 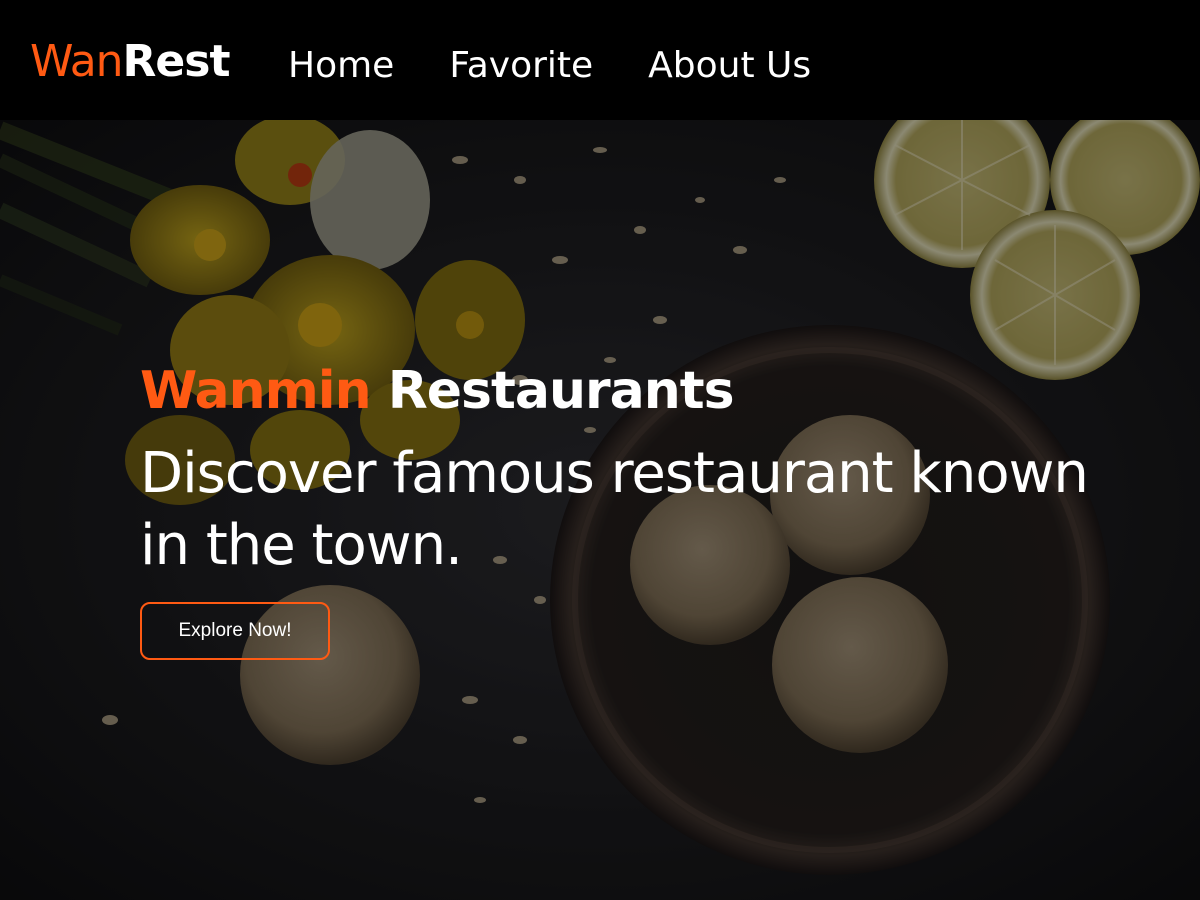 I want to click on nav-link-favorite: Favorite, so click(x=521, y=66).